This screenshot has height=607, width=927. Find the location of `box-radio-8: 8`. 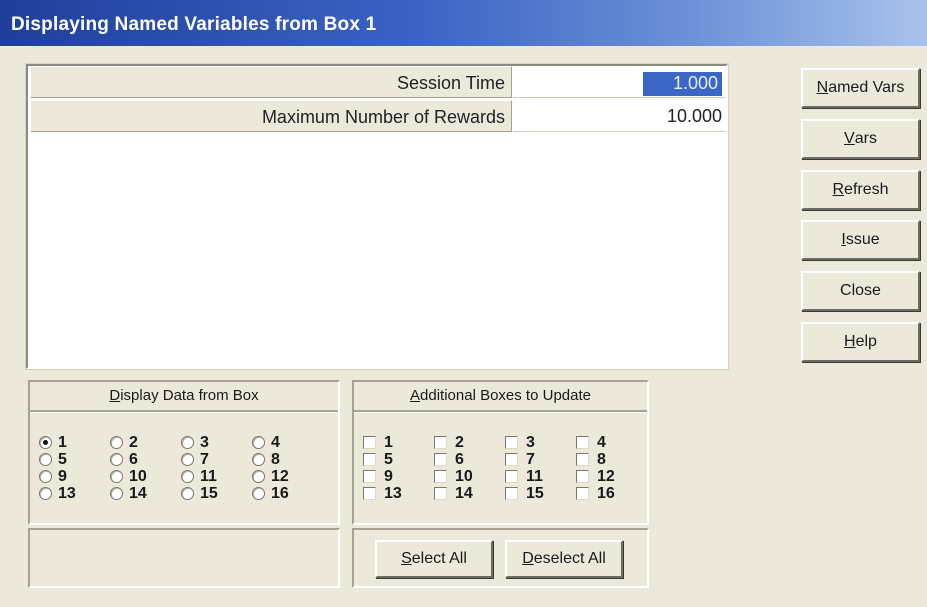

box-radio-8: 8 is located at coordinates (287, 459).